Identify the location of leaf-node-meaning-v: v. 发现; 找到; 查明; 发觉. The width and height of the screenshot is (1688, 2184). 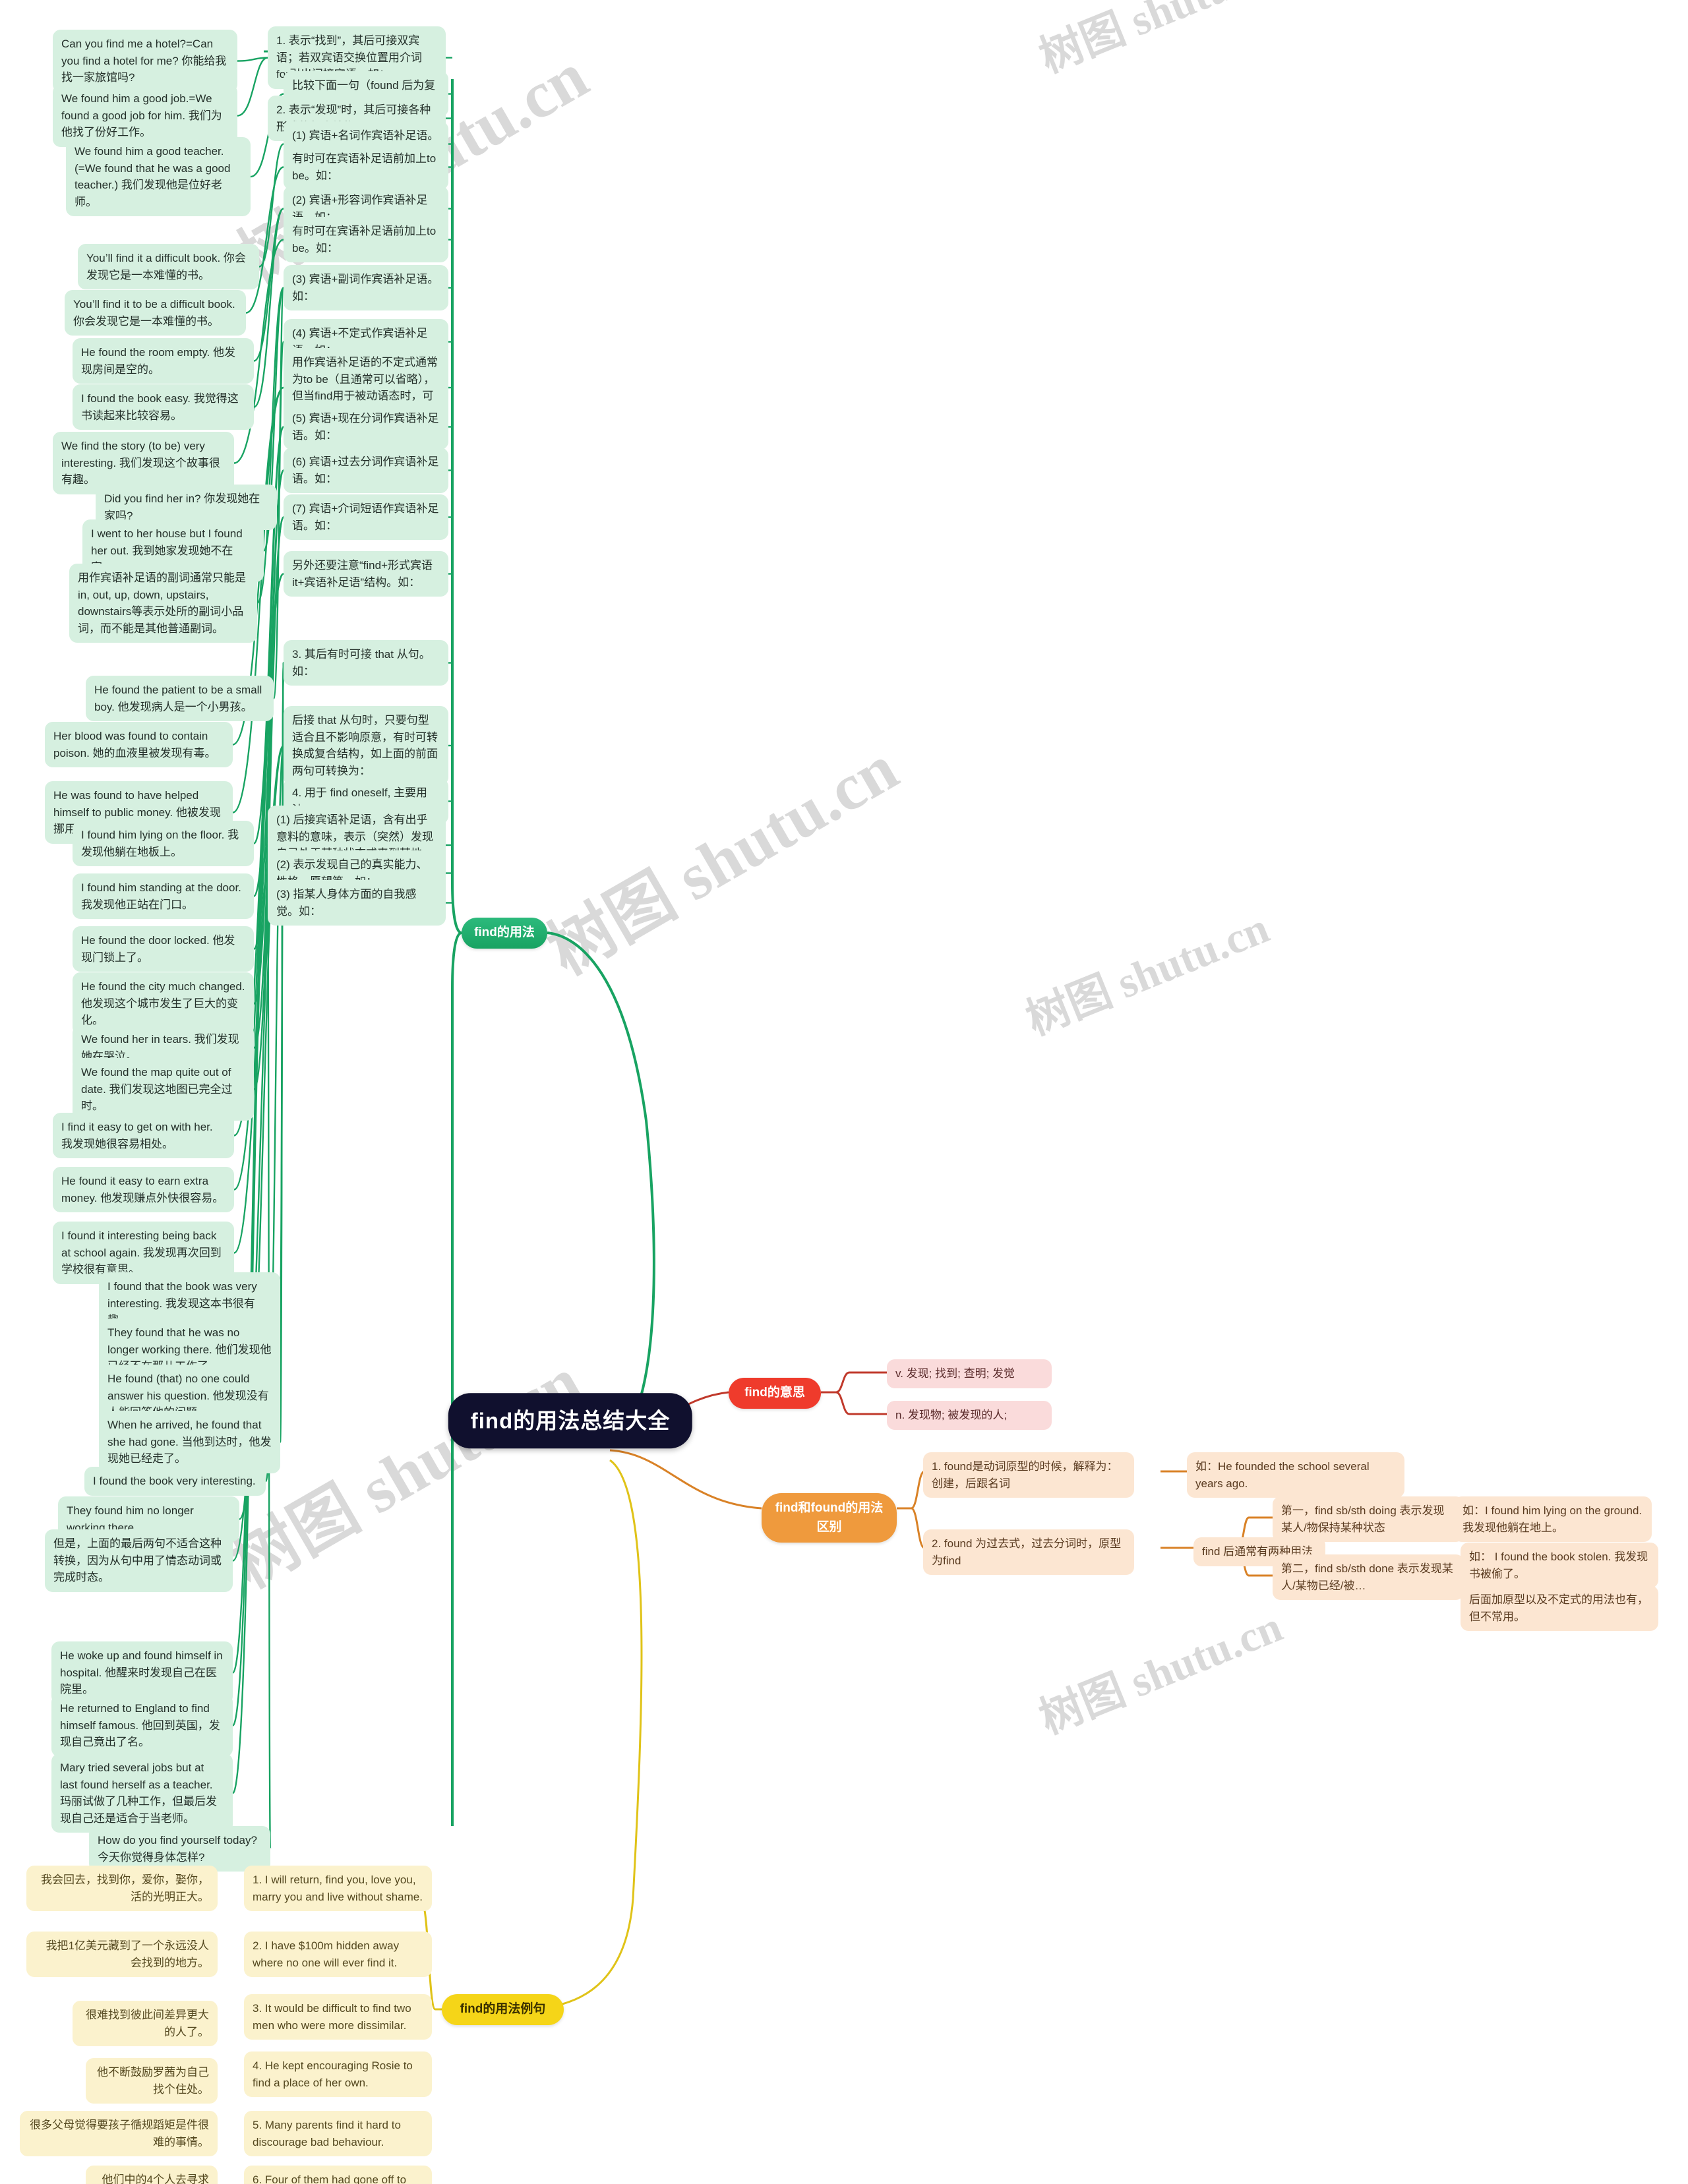
(969, 1373).